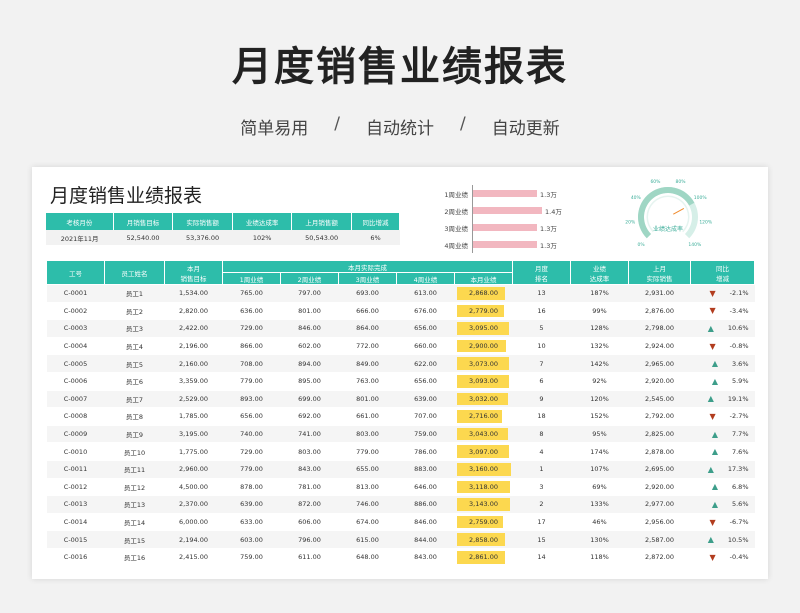 This screenshot has width=800, height=613. Describe the element at coordinates (367, 469) in the screenshot. I see `cell-w3: 655.00` at that location.